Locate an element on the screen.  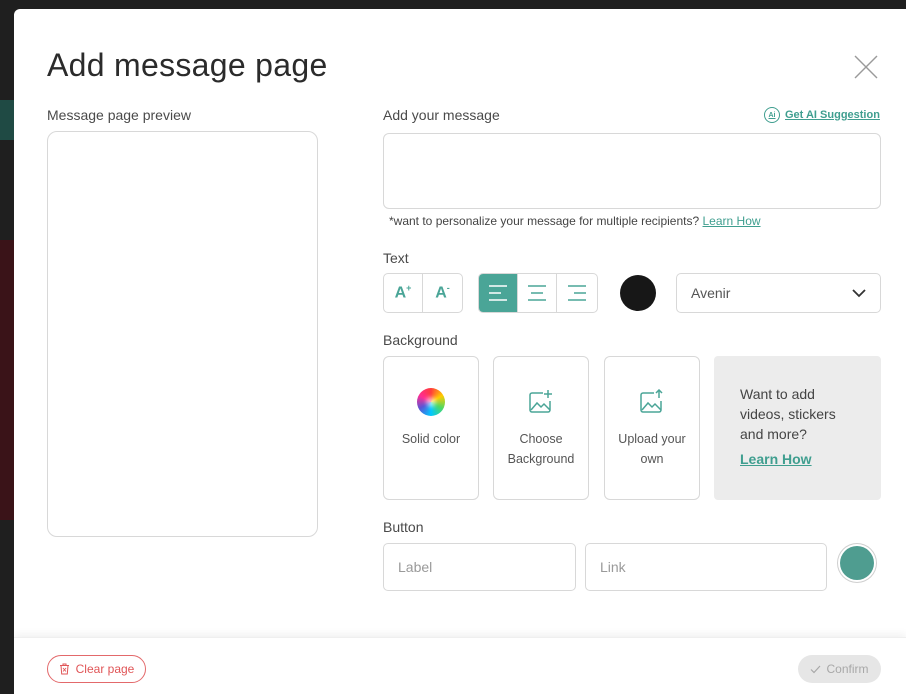
clear-page-button: Clear page is located at coordinates (96, 669).